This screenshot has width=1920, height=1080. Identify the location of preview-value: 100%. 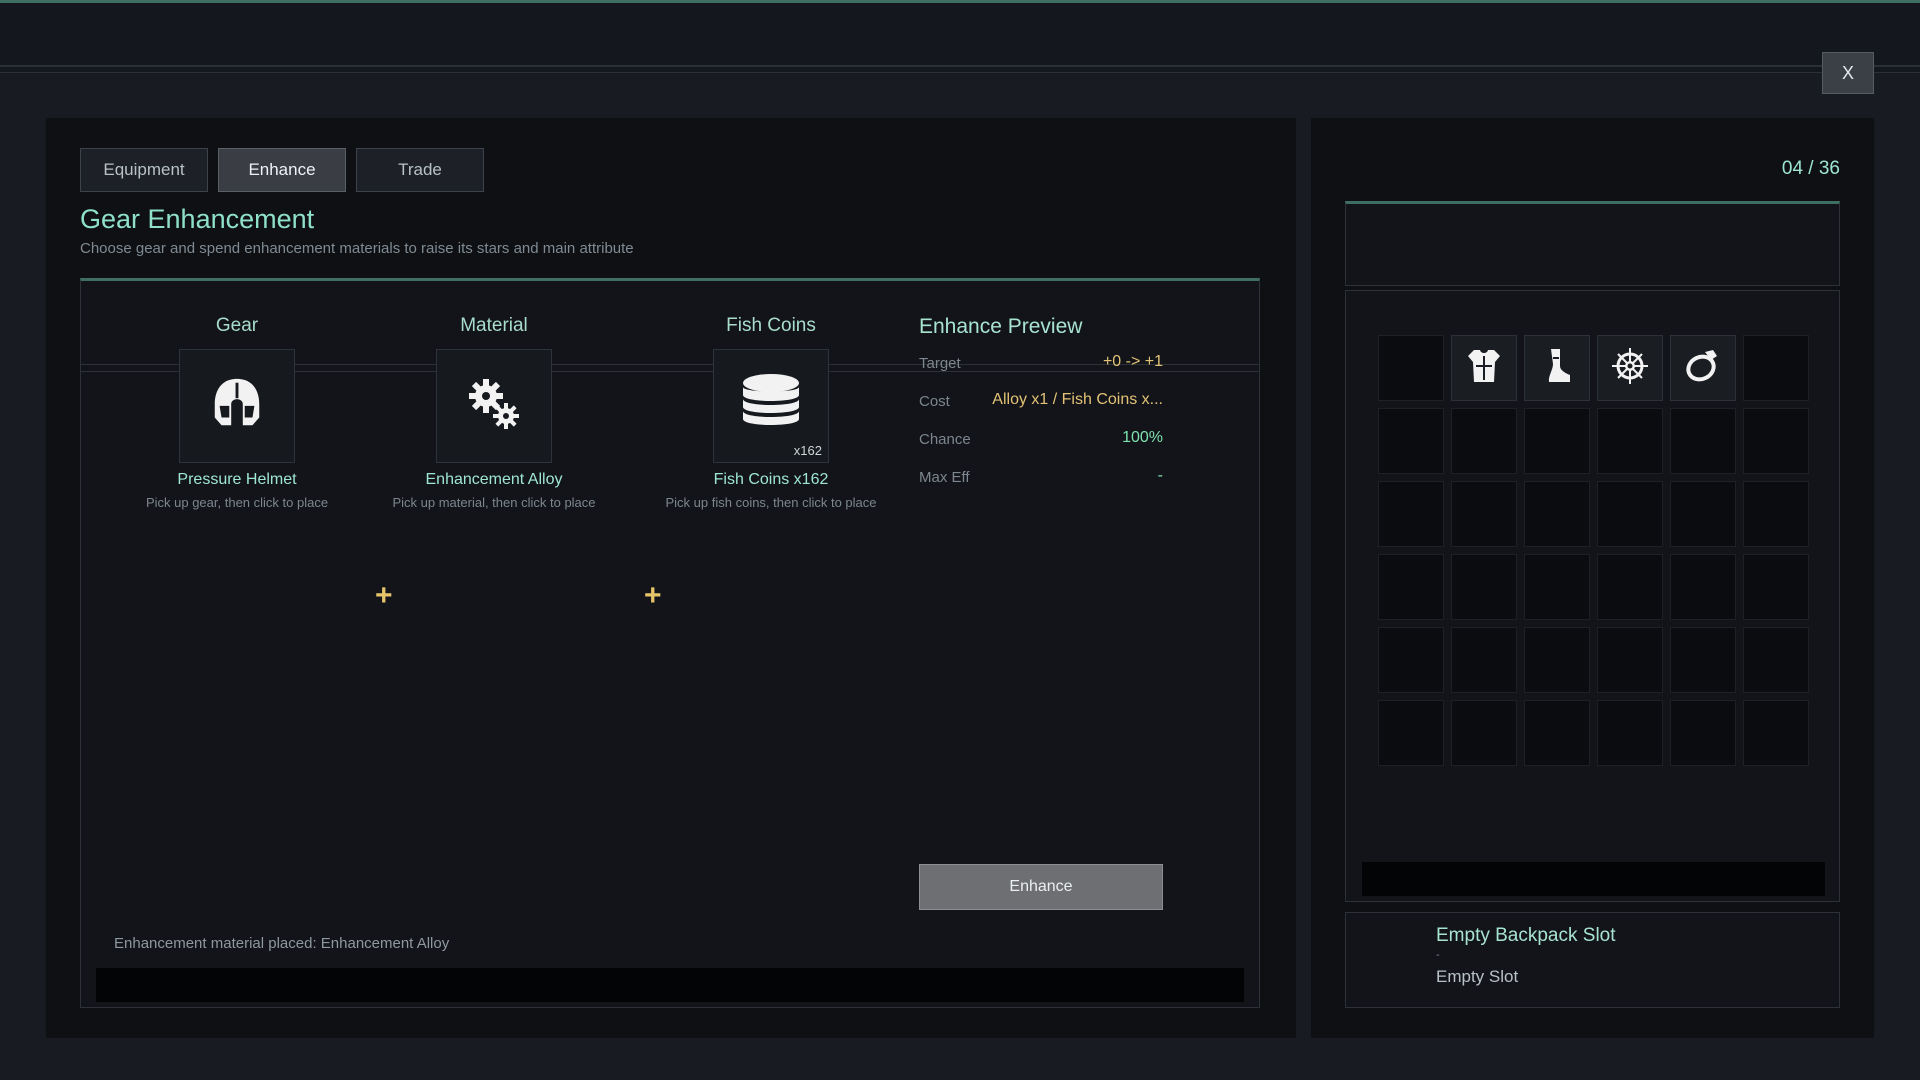
(1142, 437).